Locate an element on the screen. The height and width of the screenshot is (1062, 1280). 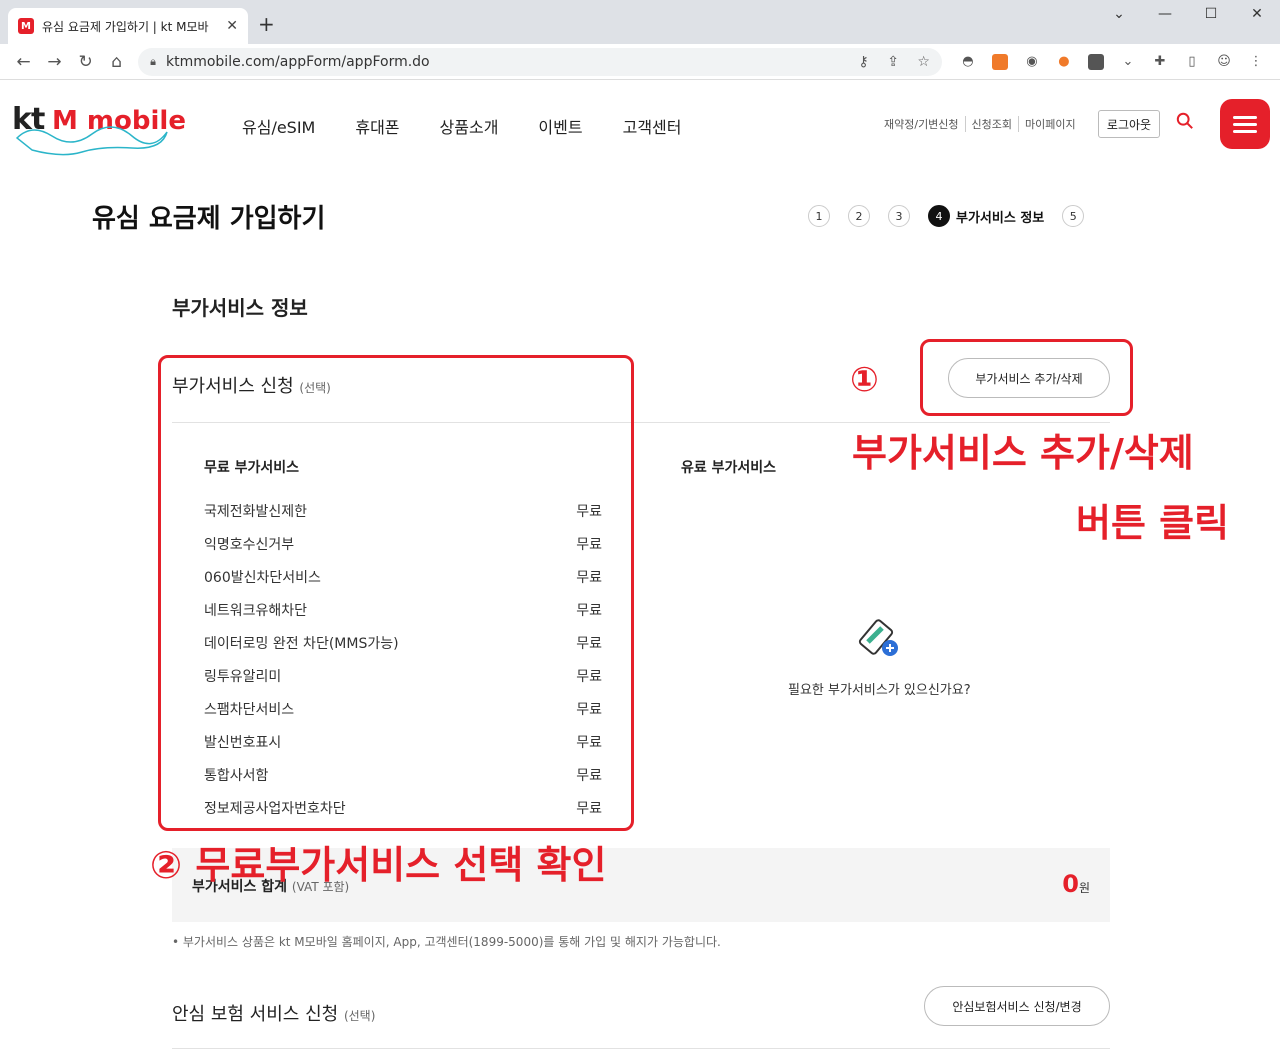
star-icon: ☆ is located at coordinates (923, 62).